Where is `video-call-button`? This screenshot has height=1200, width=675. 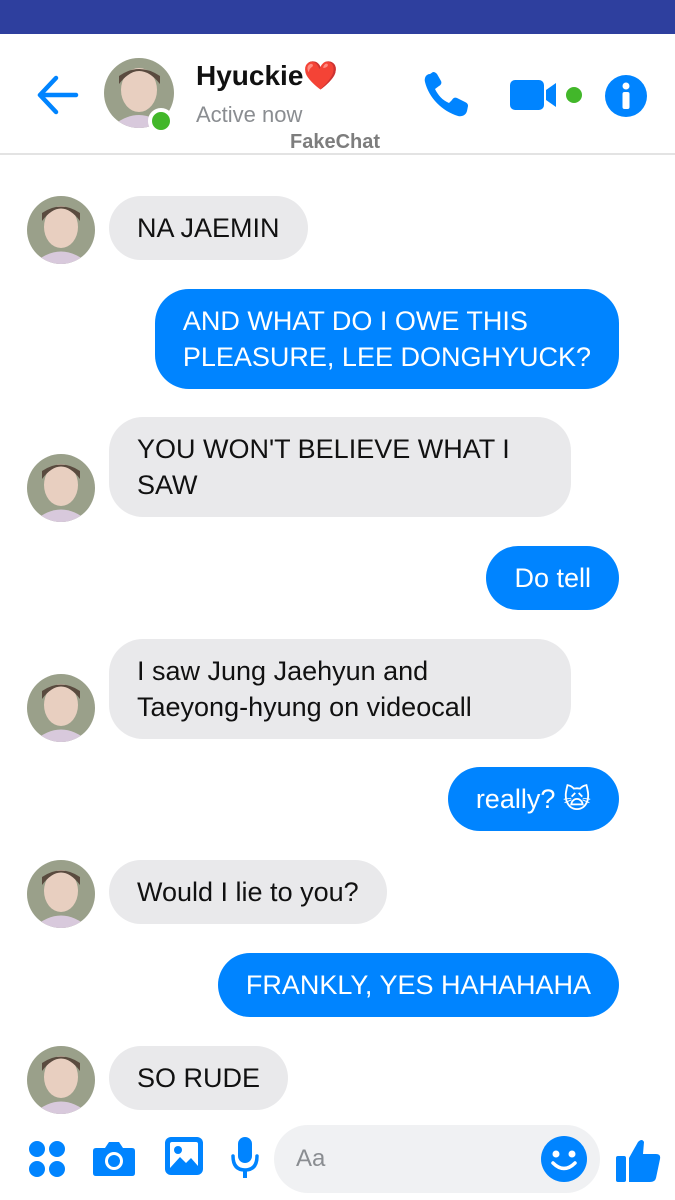 video-call-button is located at coordinates (549, 96).